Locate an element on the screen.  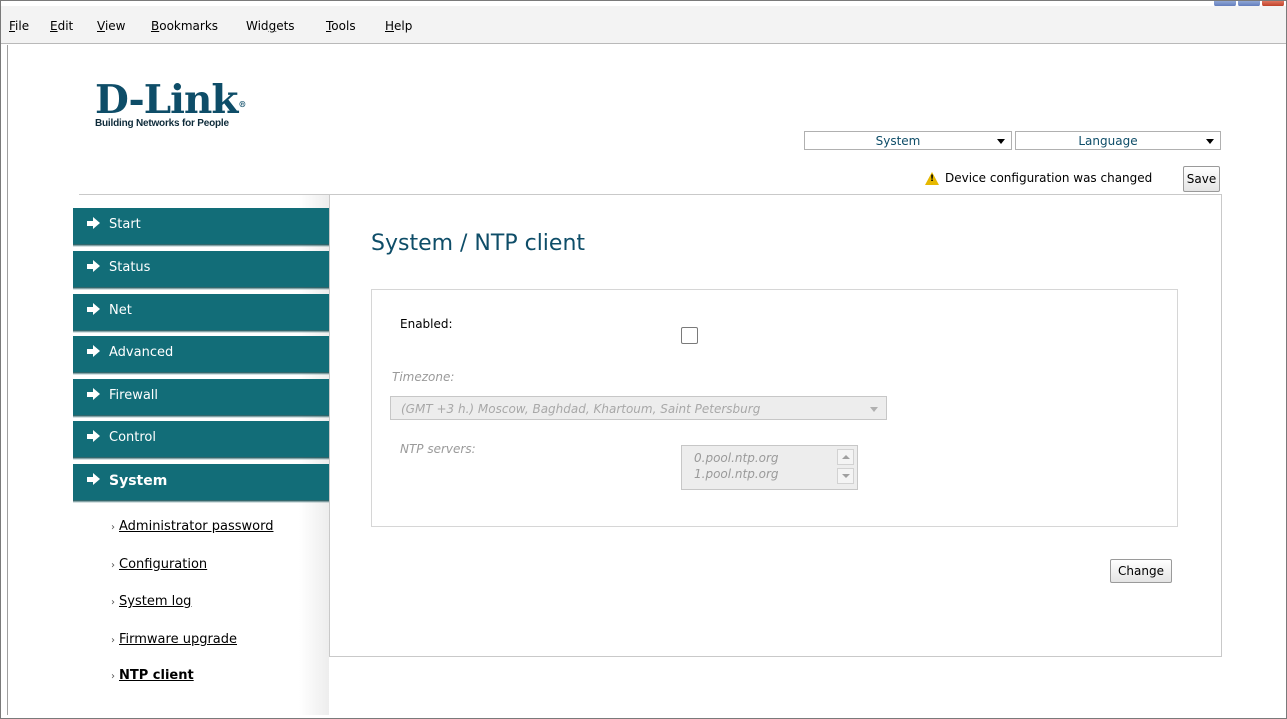
language-select-value: Language is located at coordinates (1108, 141).